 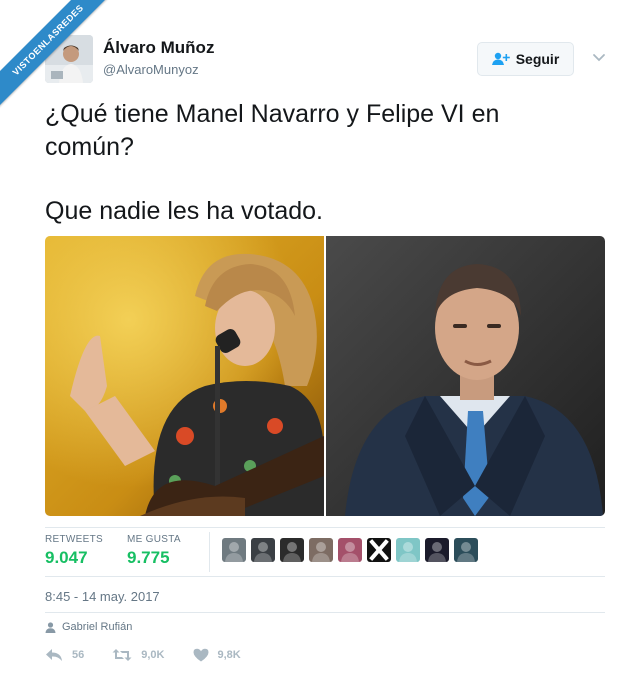 I want to click on tweet-text-line2: Que nadie les ha votado., so click(x=184, y=211).